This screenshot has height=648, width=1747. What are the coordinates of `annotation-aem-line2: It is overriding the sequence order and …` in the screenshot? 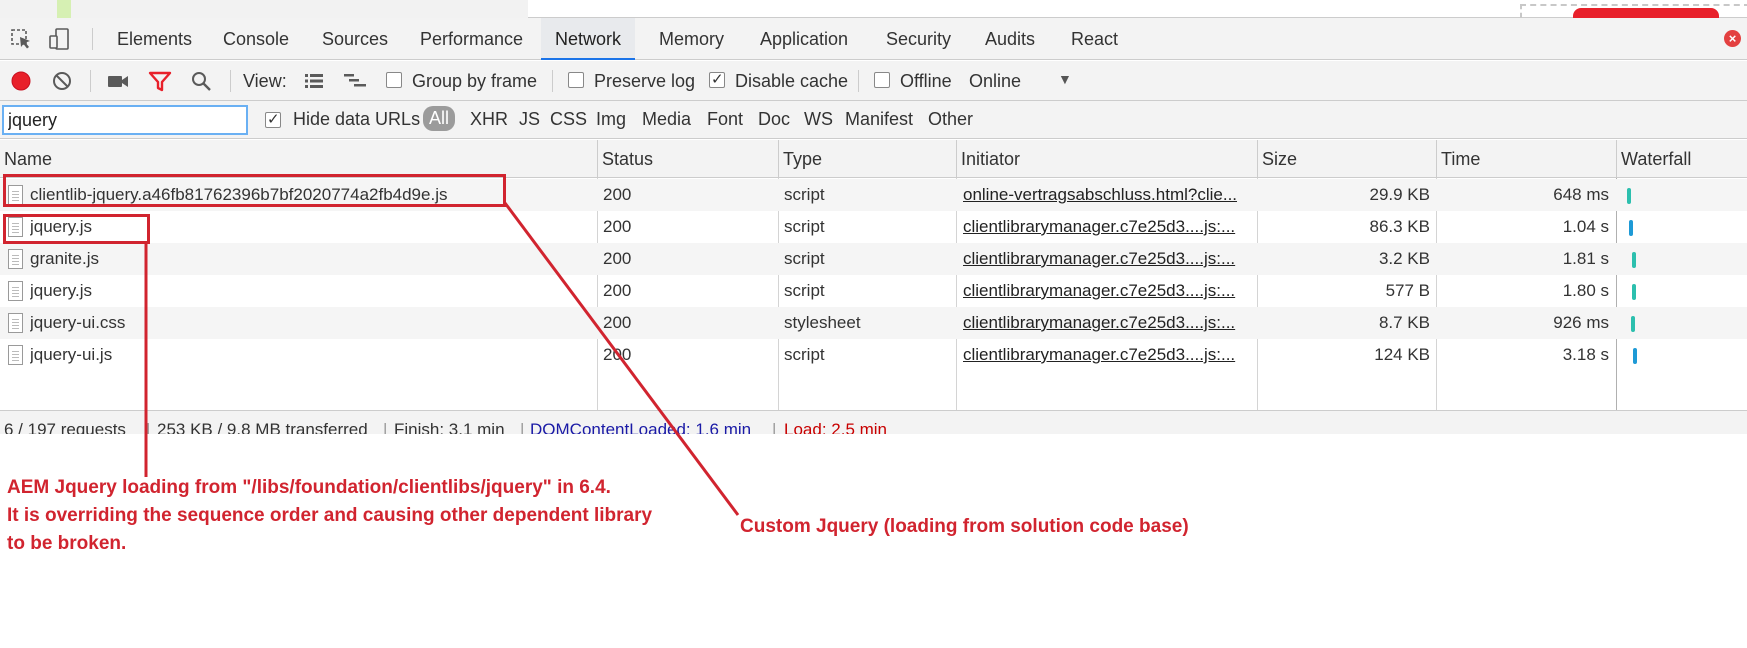 It's located at (330, 515).